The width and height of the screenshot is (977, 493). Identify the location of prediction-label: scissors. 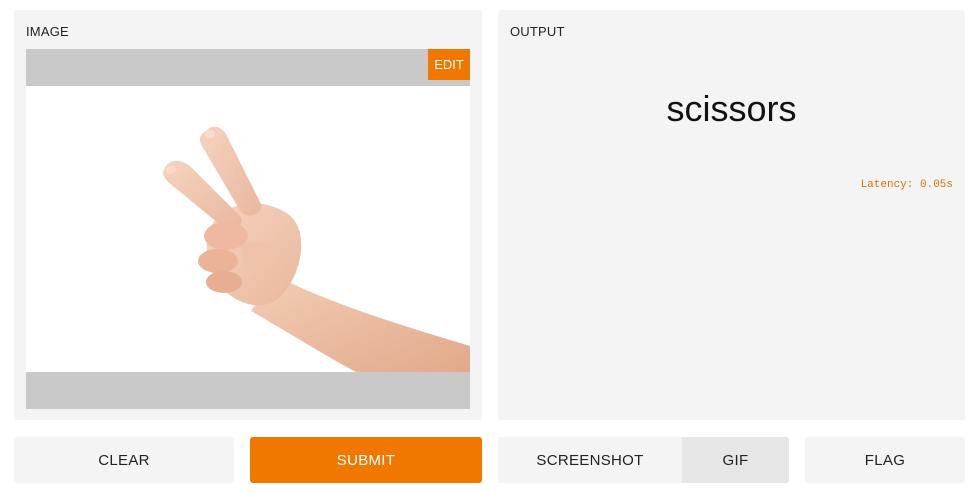
(731, 108).